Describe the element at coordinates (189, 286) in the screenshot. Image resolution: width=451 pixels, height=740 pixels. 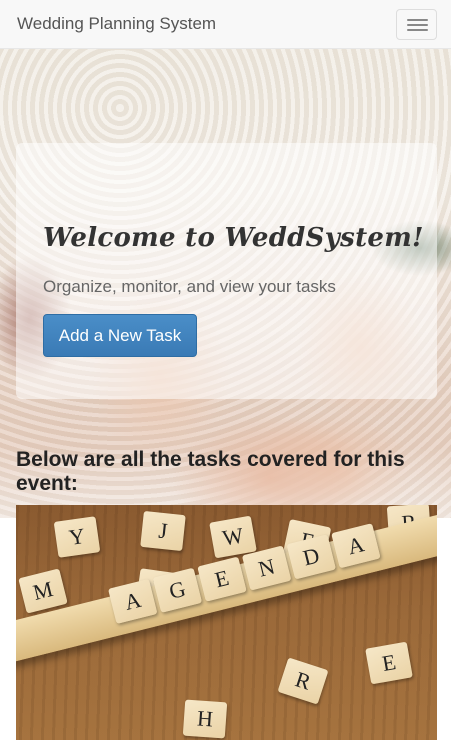
I see `welcome-subtitle: Organize, monitor, and view your tasks` at that location.